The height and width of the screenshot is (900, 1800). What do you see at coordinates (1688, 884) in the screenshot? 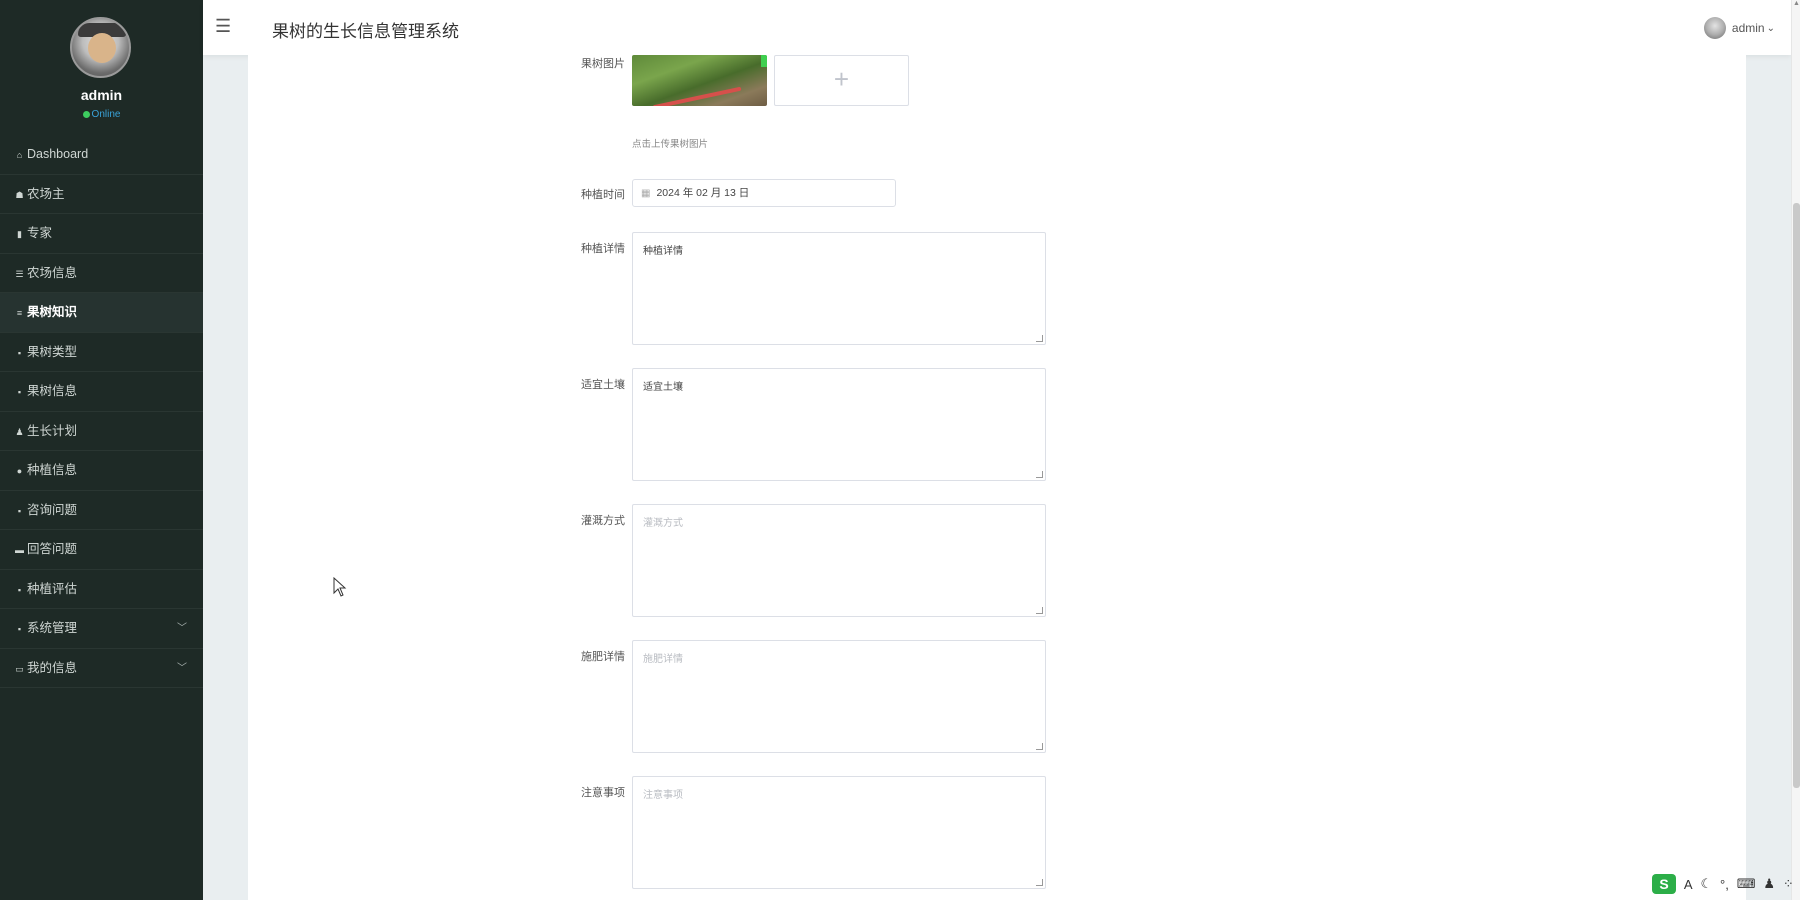
I see `ime-mode-indicator: A` at bounding box center [1688, 884].